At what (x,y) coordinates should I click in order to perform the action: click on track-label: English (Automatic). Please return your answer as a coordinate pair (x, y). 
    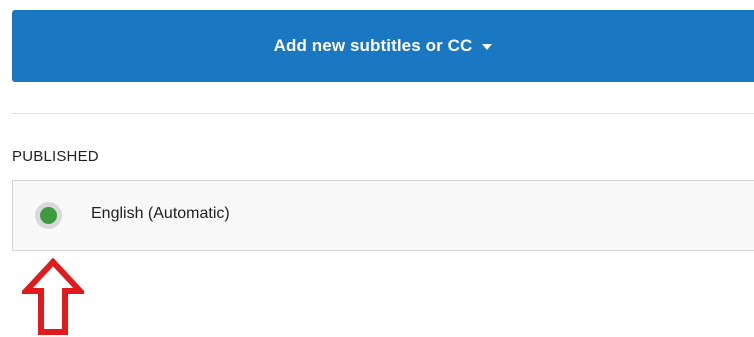
    Looking at the image, I should click on (160, 213).